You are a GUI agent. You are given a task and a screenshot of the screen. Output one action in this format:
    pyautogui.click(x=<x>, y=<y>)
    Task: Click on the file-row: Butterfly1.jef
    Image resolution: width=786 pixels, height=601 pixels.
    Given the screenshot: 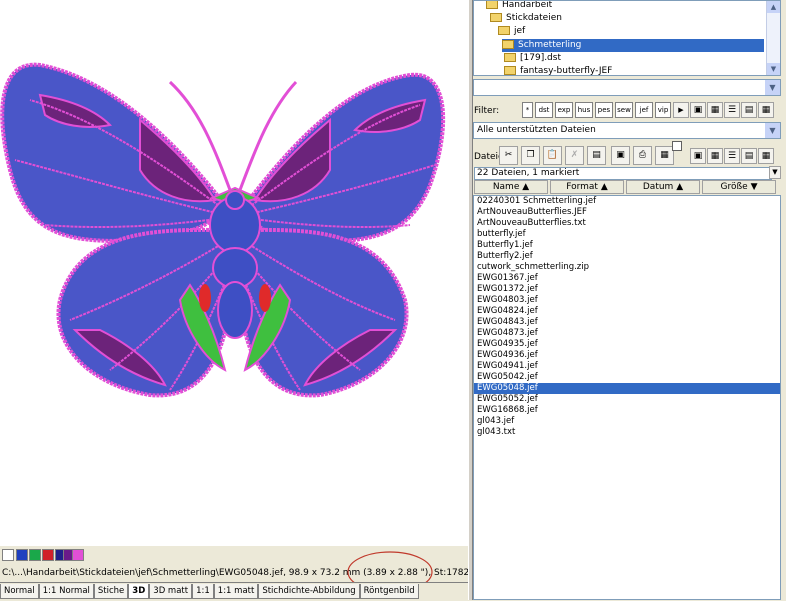 What is the action you would take?
    pyautogui.click(x=627, y=245)
    